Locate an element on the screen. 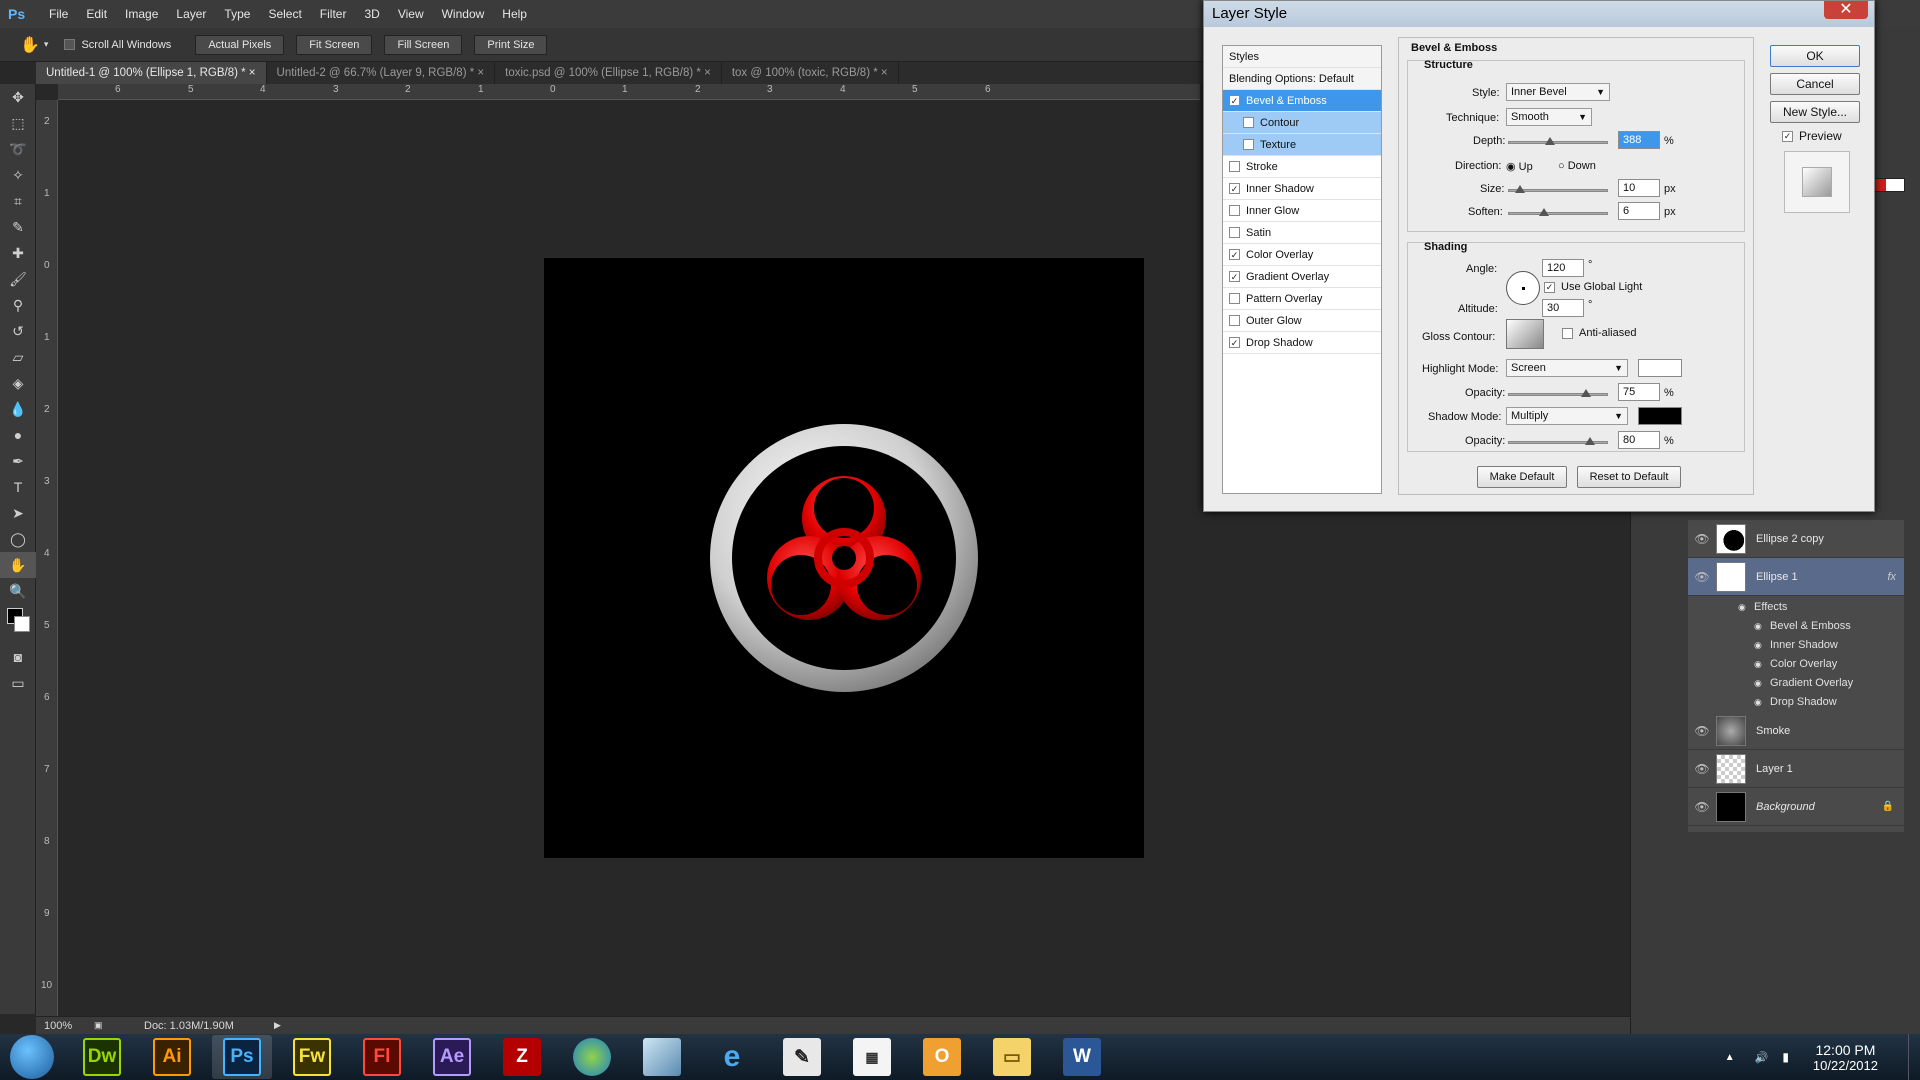 The width and height of the screenshot is (1920, 1080). tool-preset-dropdown-icon: ▾ is located at coordinates (46, 44).